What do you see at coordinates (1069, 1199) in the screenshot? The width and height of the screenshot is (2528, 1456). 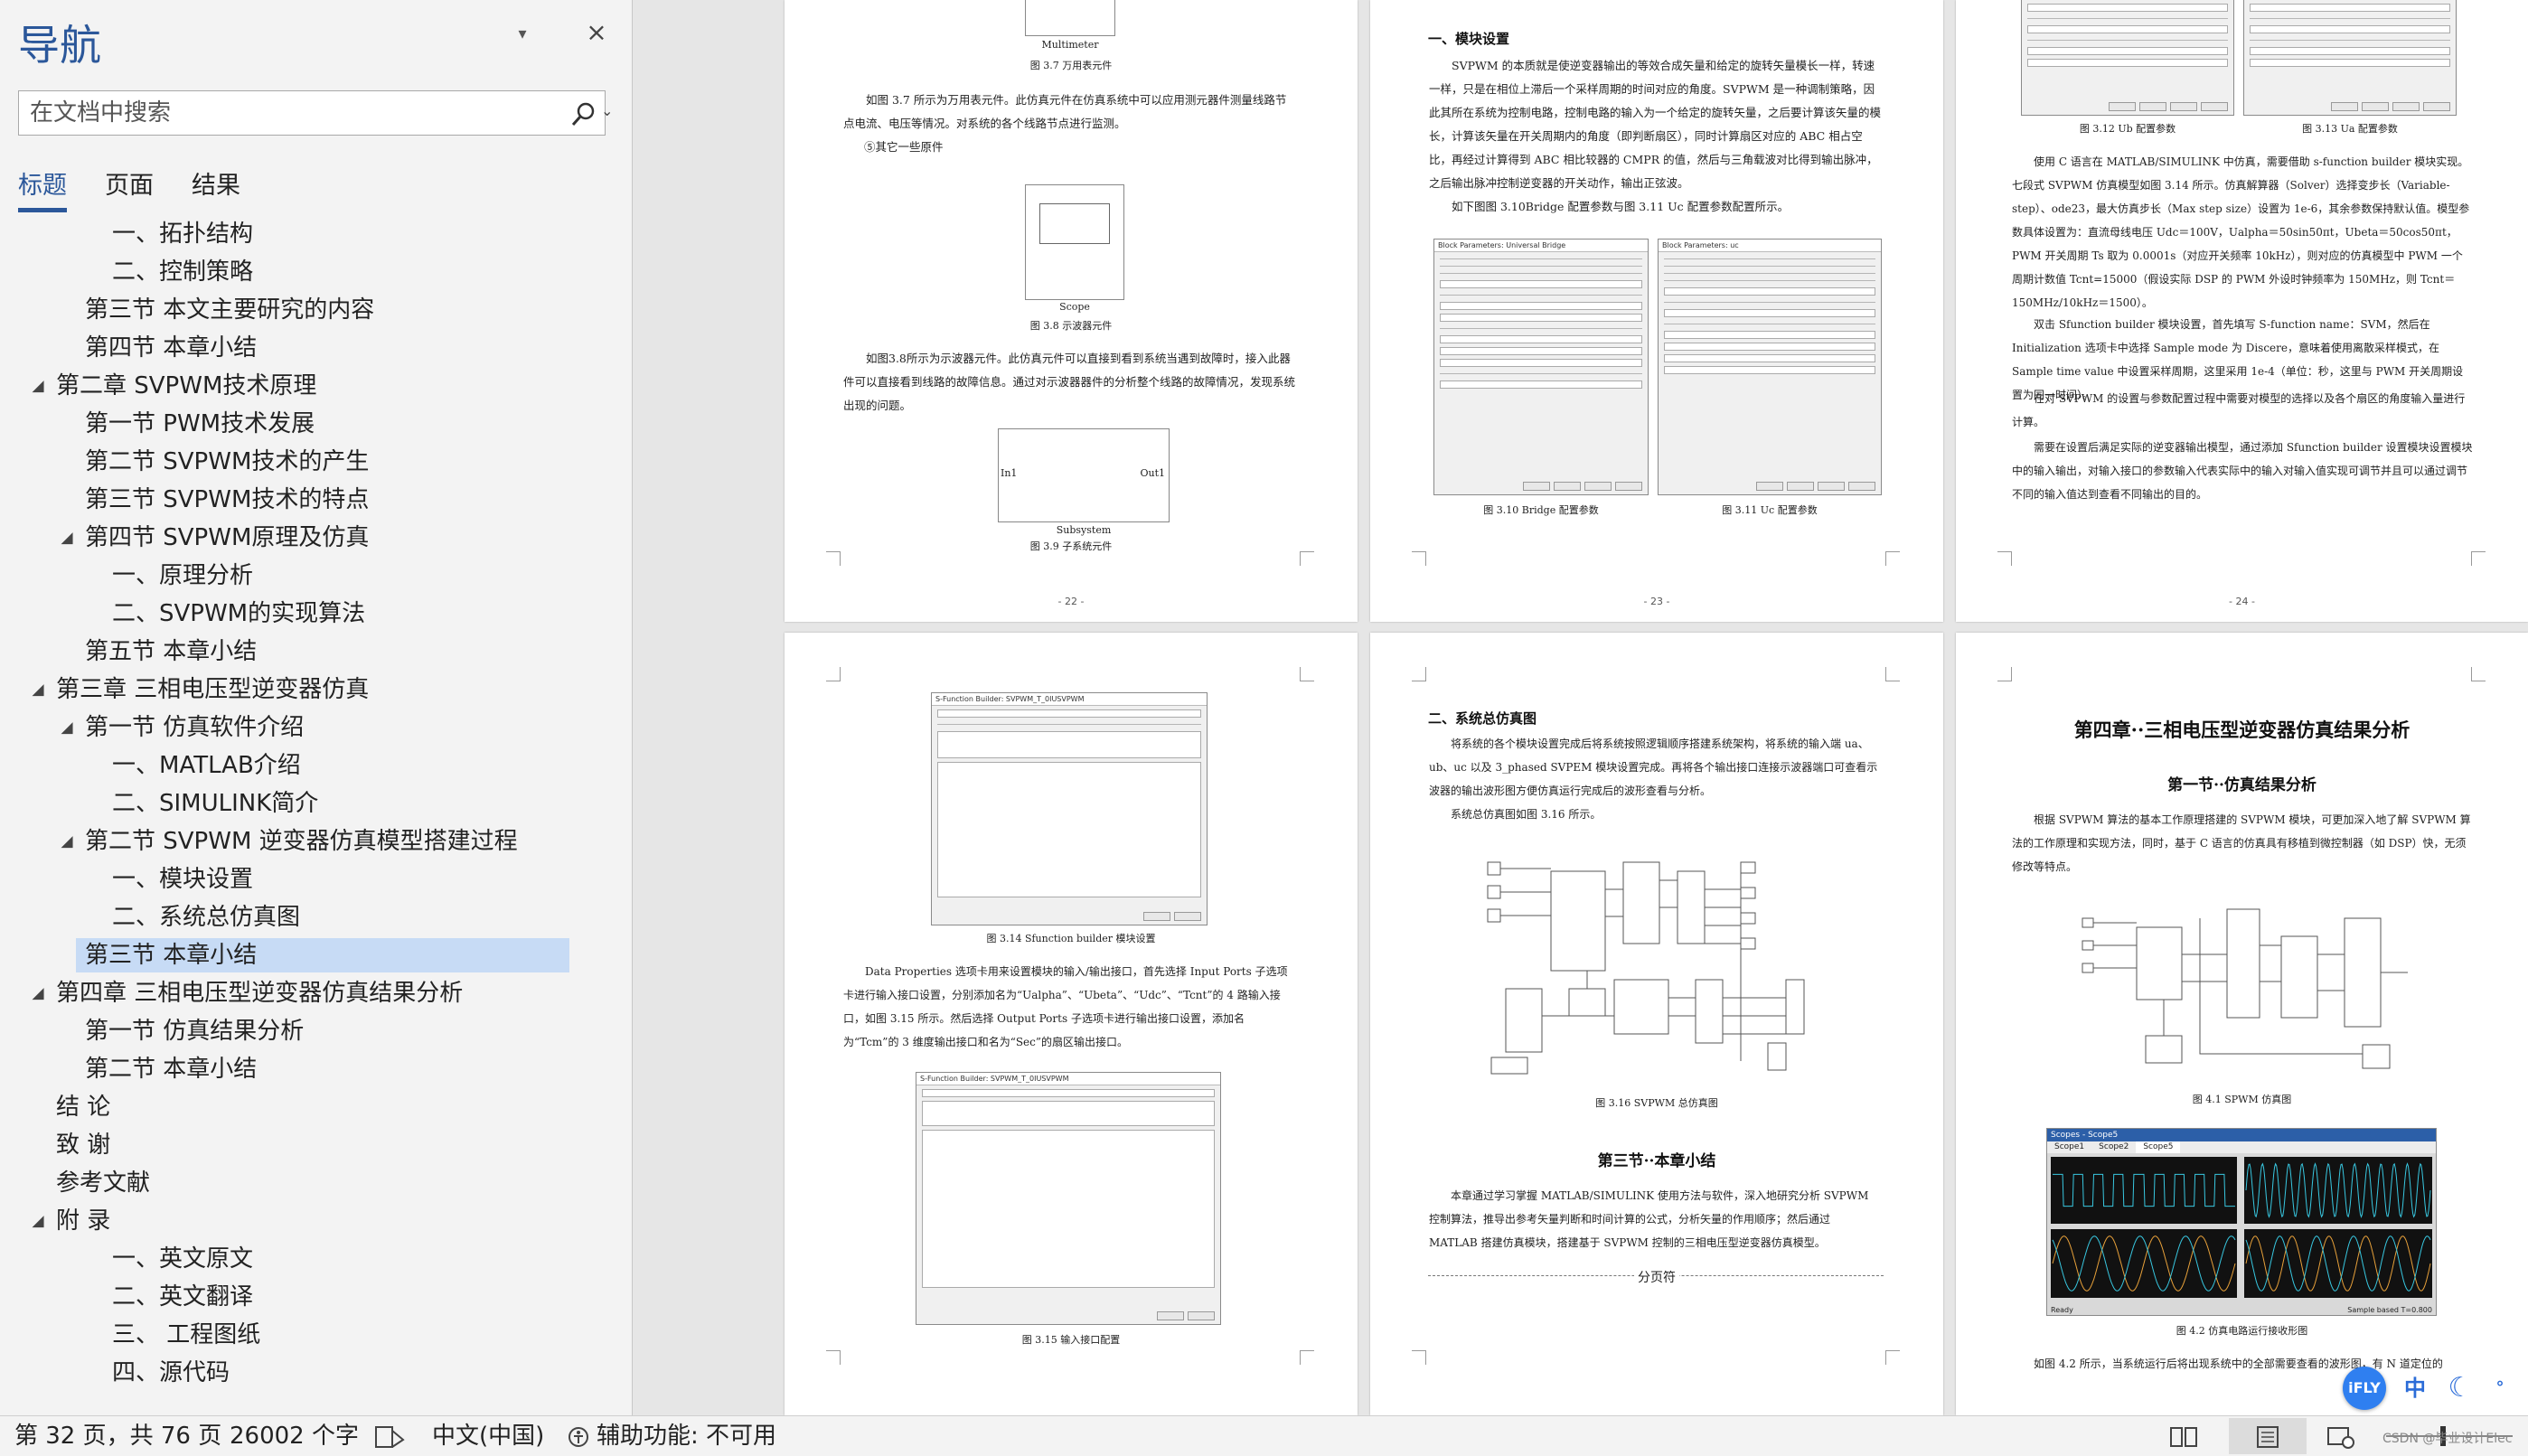 I see `sfunction-ports-dialog: S-Function Builder: SVPWM_T_0IUSVPWM` at bounding box center [1069, 1199].